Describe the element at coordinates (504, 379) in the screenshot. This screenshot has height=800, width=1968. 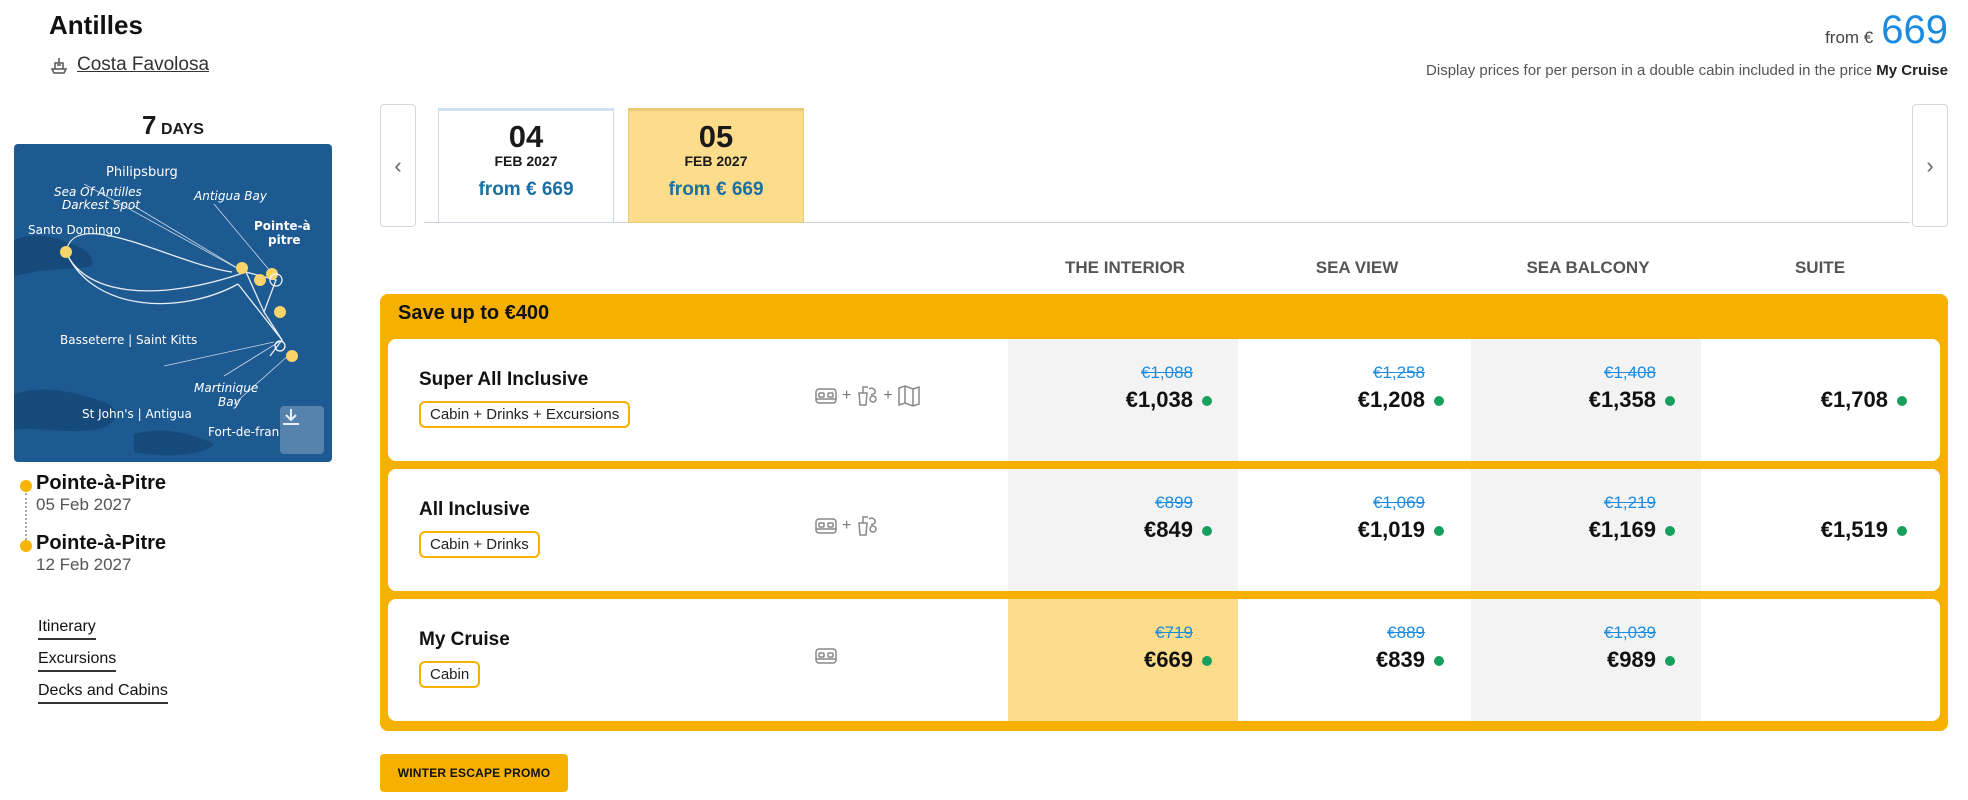
I see `package-name: Super All Inclusive` at that location.